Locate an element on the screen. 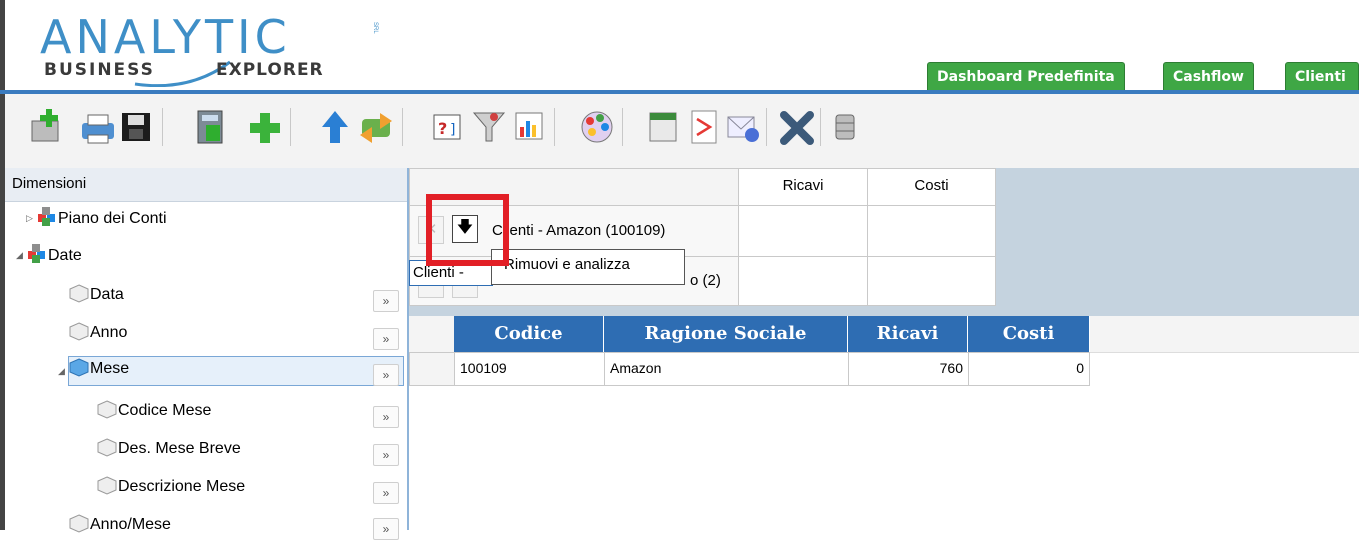 The width and height of the screenshot is (1359, 540). tree-item-label: Descrizione Mese is located at coordinates (182, 486).